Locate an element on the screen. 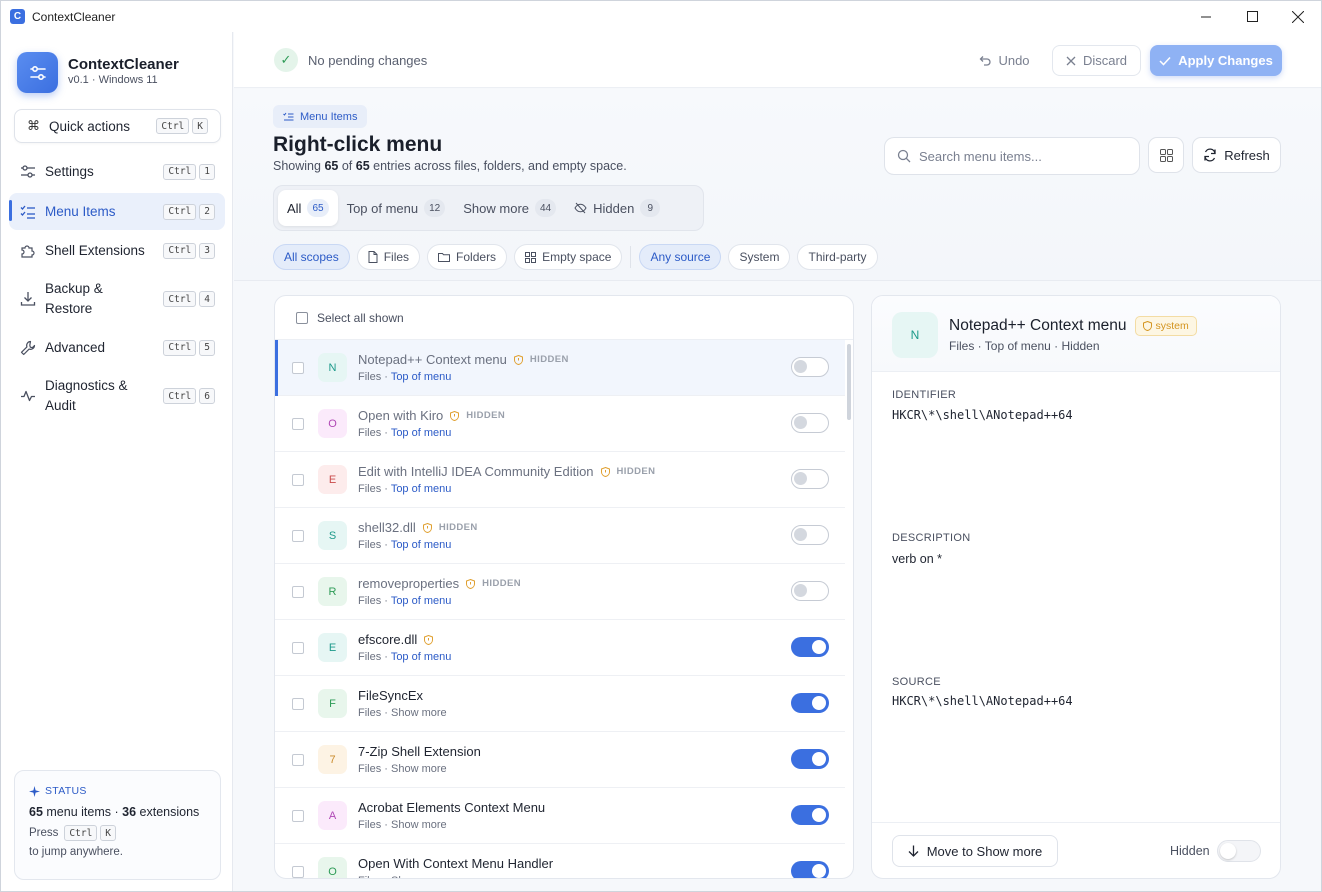 The width and height of the screenshot is (1322, 892). tab-count: 44 is located at coordinates (546, 208).